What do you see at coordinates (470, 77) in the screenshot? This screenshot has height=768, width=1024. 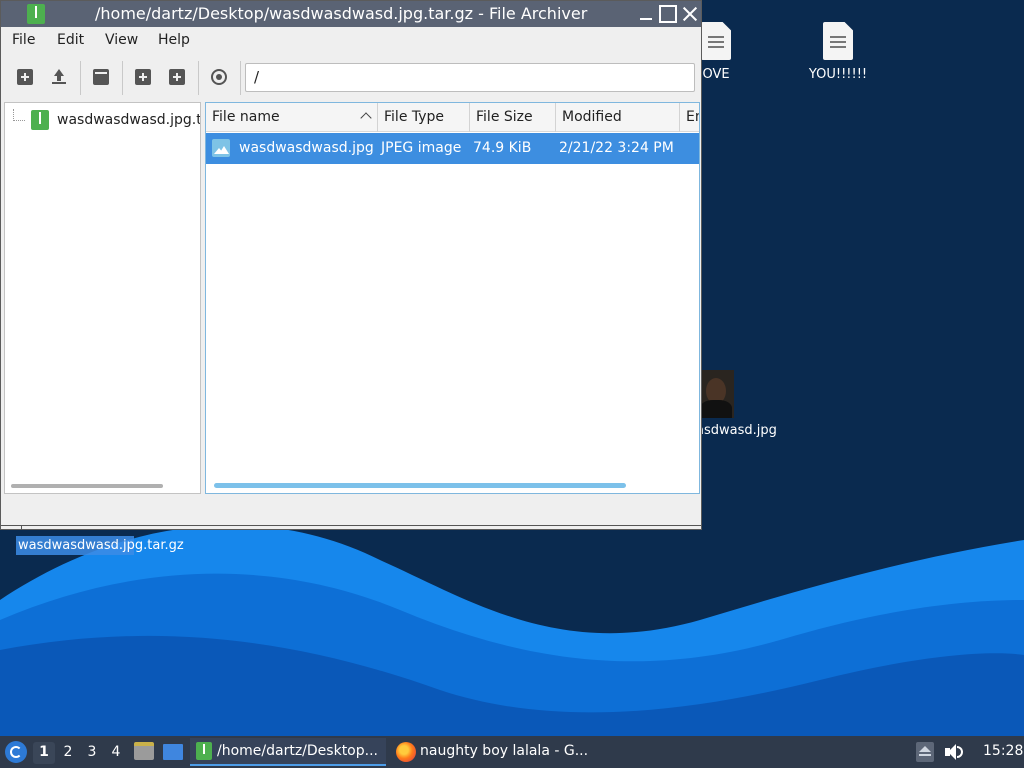 I see `location-input: /` at bounding box center [470, 77].